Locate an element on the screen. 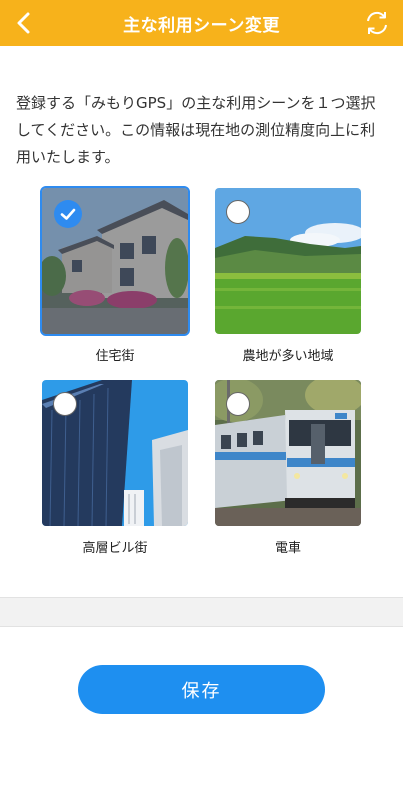 The image size is (403, 800). chevron-left-icon is located at coordinates (23, 23).